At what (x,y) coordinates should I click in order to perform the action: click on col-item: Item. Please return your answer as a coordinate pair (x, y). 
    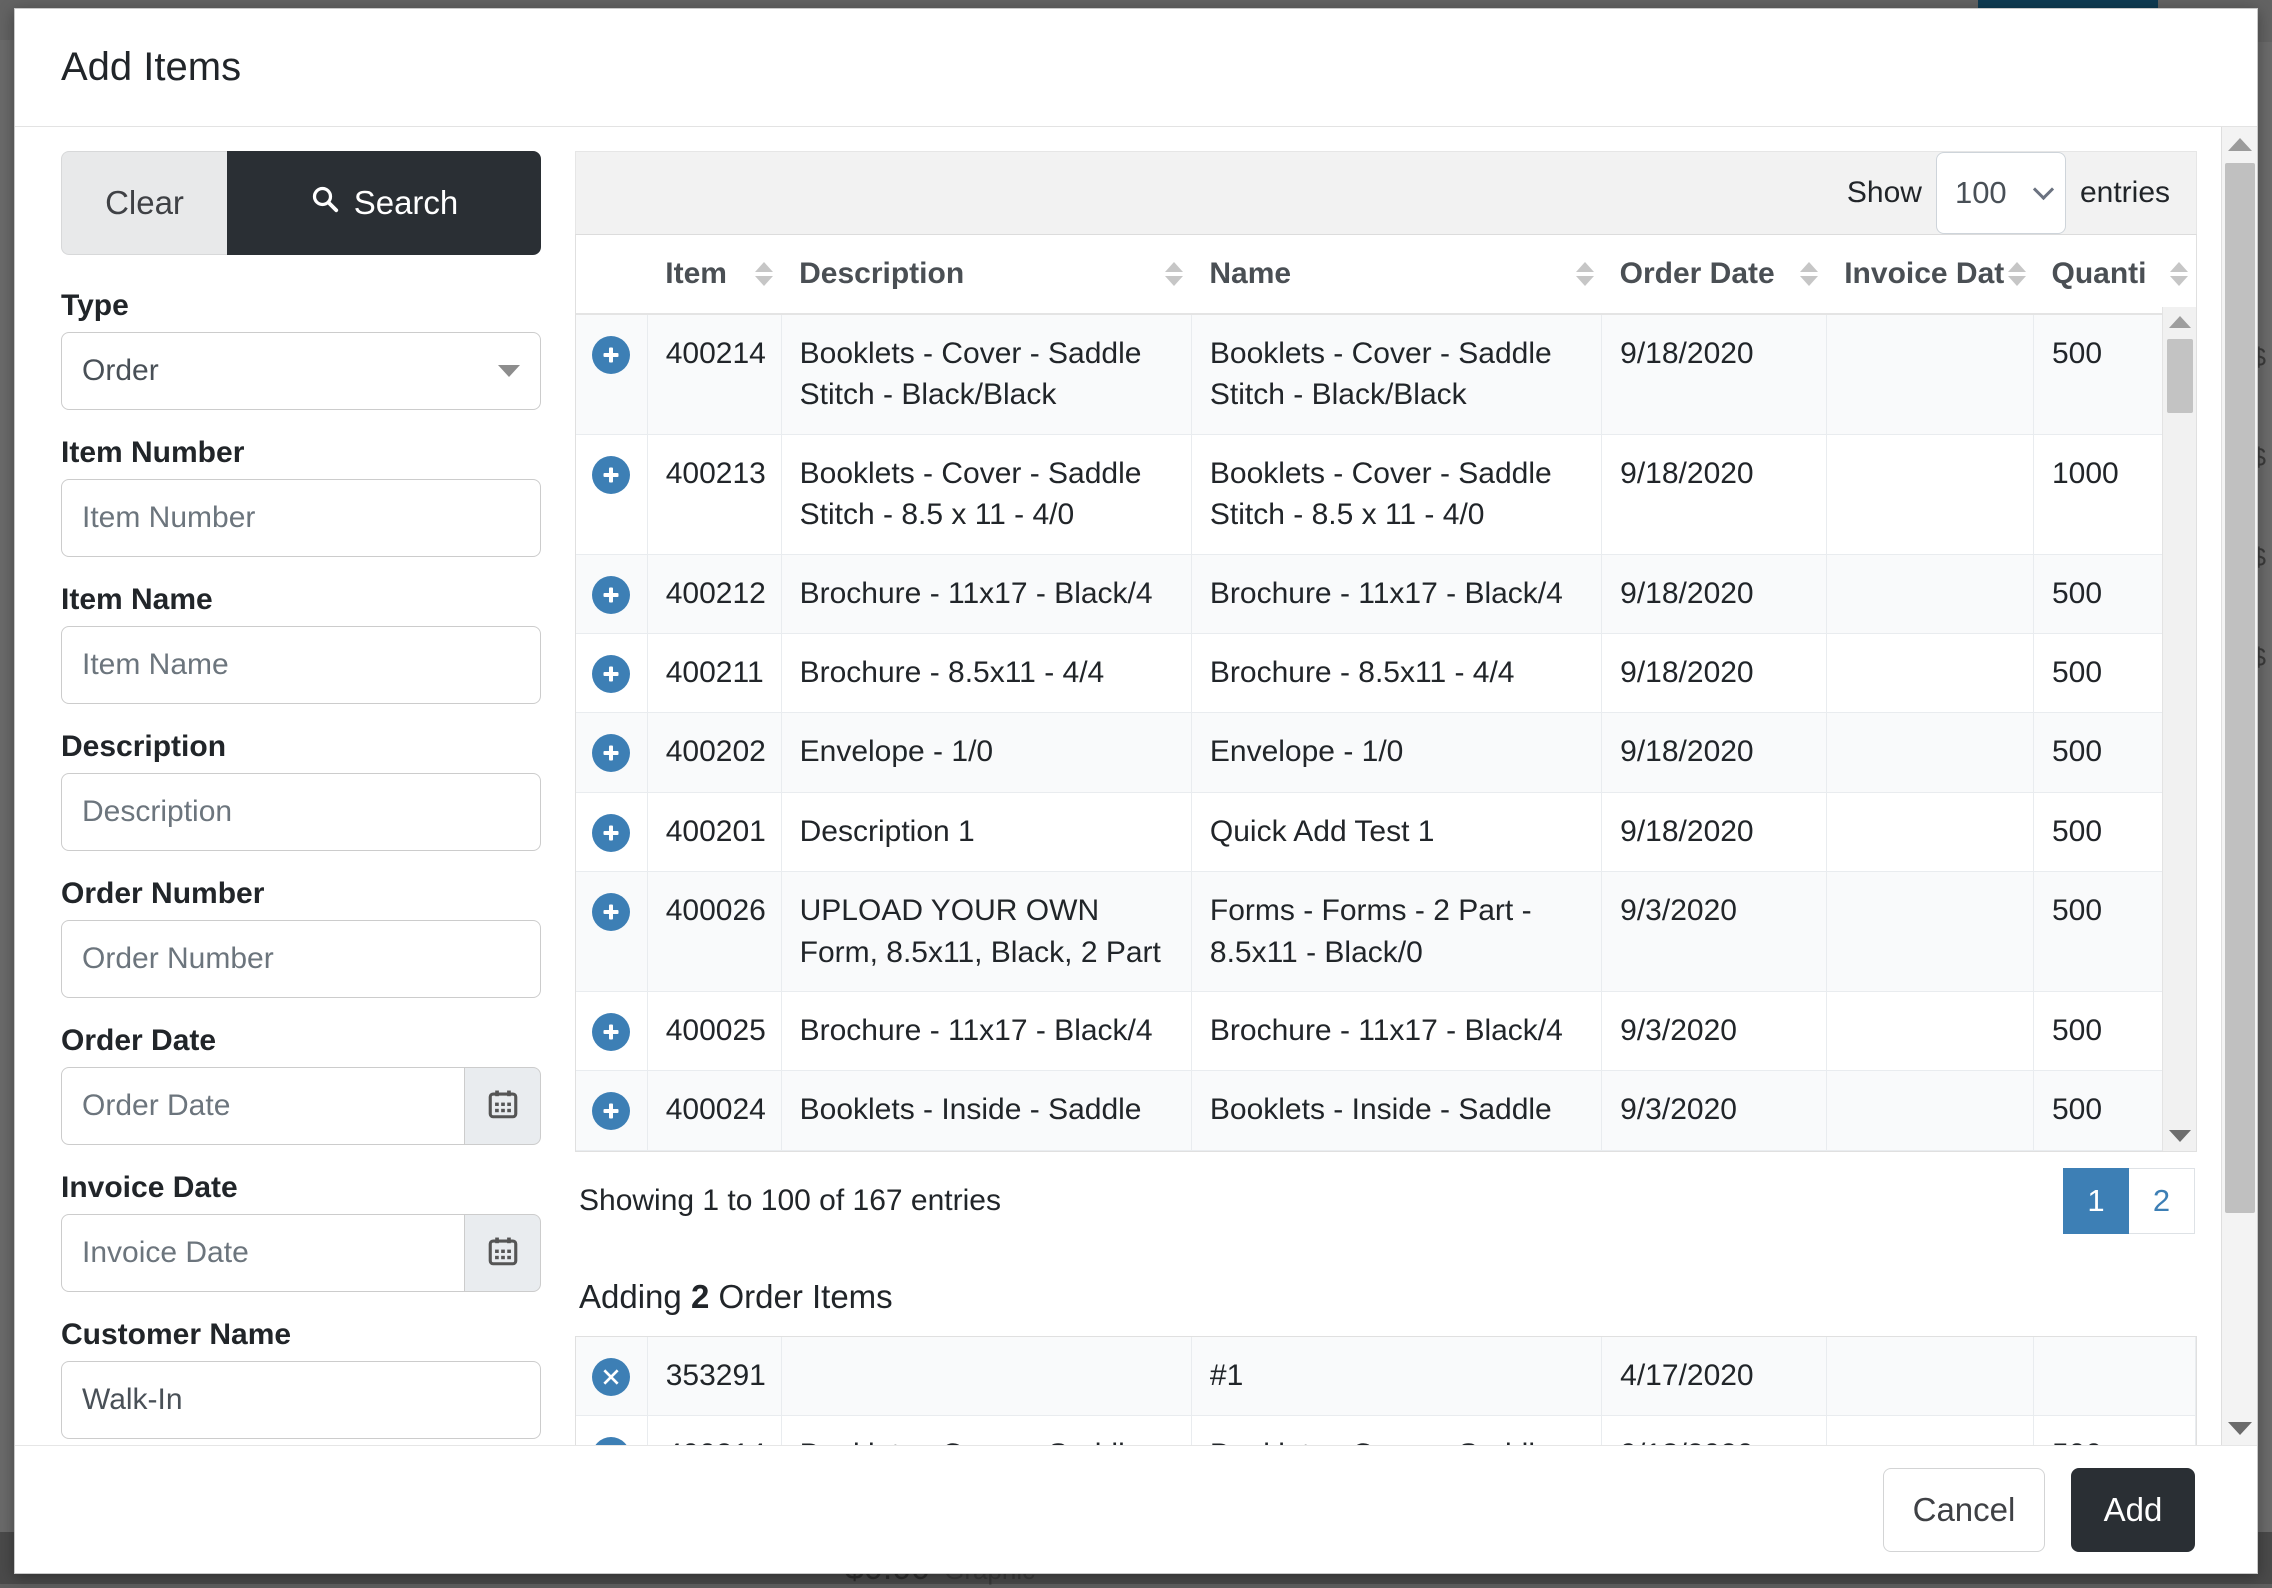
    Looking at the image, I should click on (714, 275).